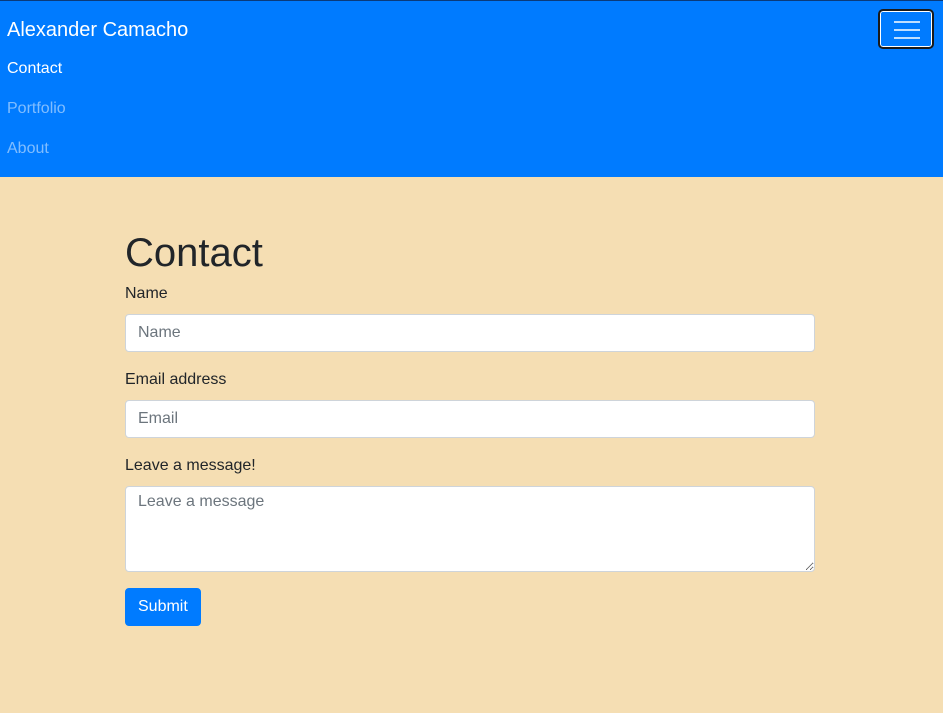 This screenshot has width=943, height=713. What do you see at coordinates (146, 293) in the screenshot?
I see `name-label: Name` at bounding box center [146, 293].